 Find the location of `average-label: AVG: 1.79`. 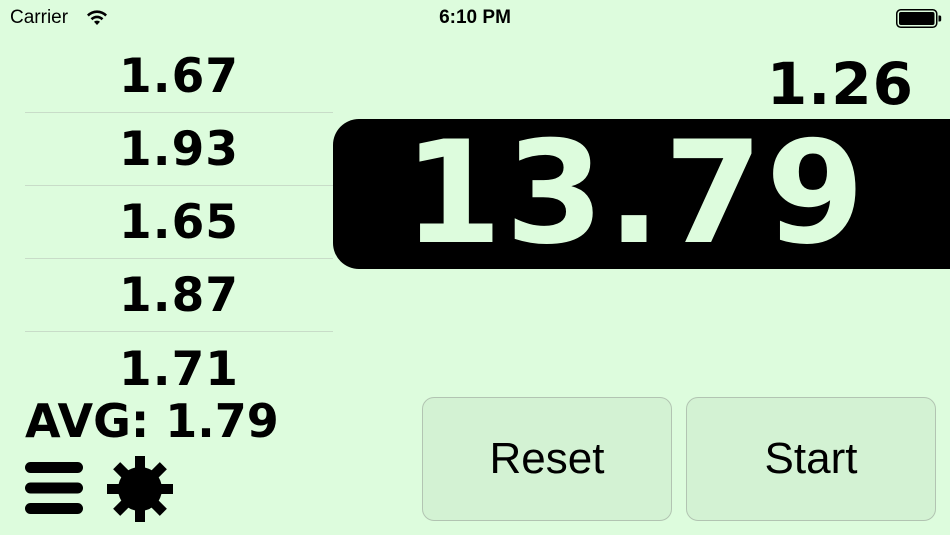

average-label: AVG: 1.79 is located at coordinates (152, 421).